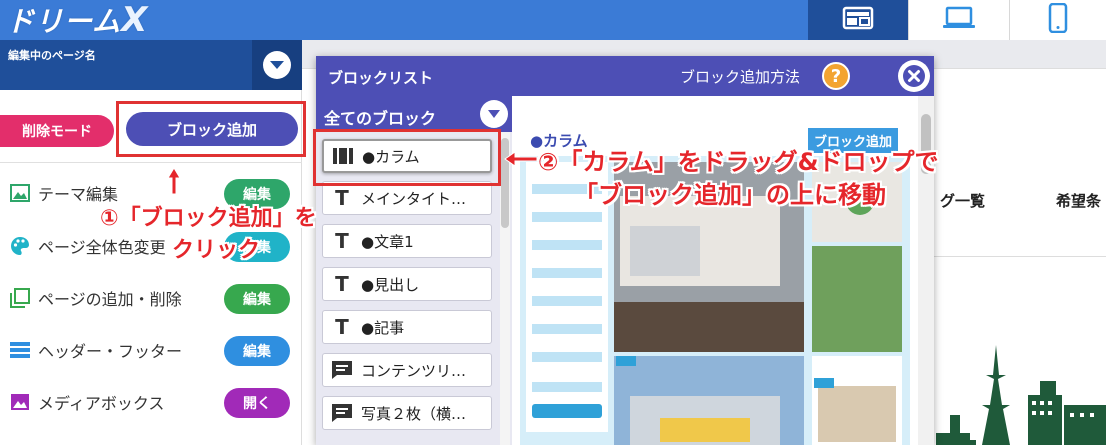 The width and height of the screenshot is (1106, 445). I want to click on close-icon, so click(914, 76).